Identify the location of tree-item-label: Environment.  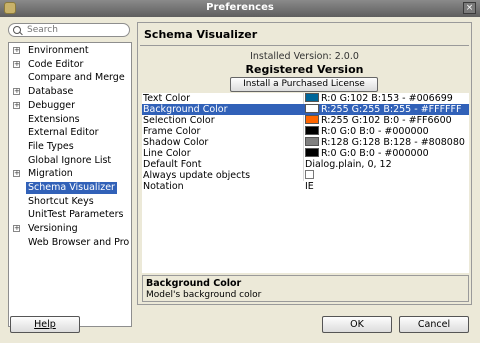
(58, 50).